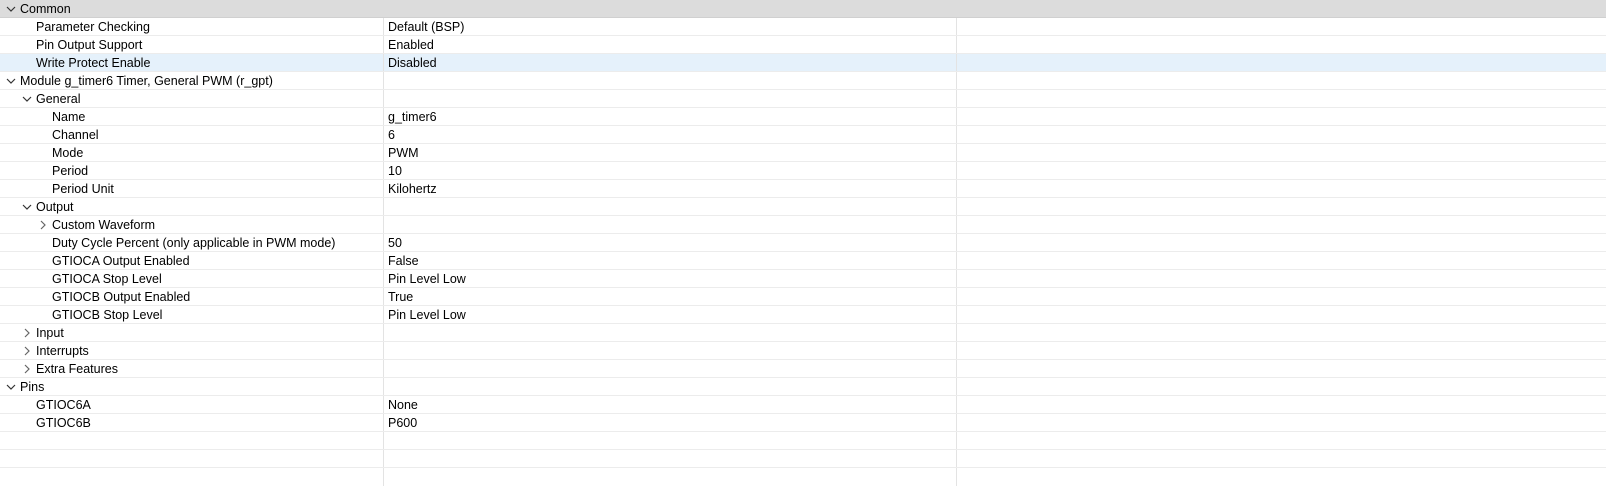 This screenshot has width=1606, height=493. What do you see at coordinates (50, 332) in the screenshot?
I see `tree-row-label: Input` at bounding box center [50, 332].